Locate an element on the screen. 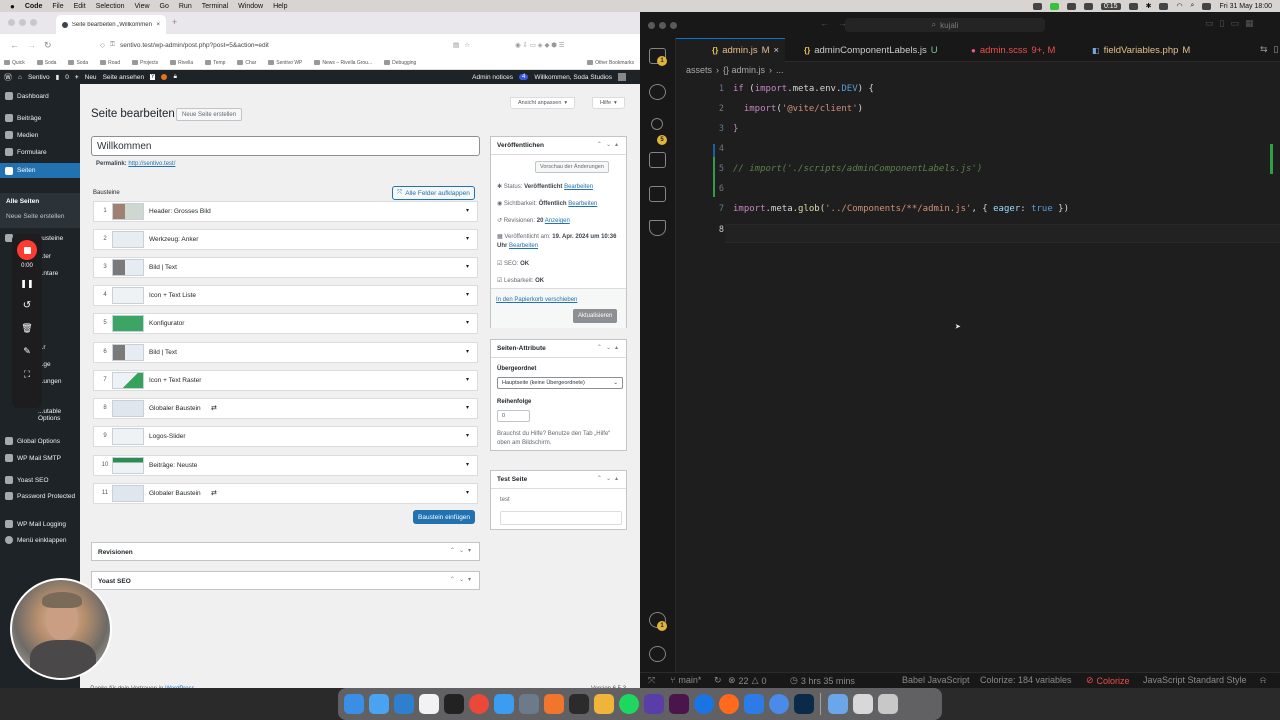 The height and width of the screenshot is (720, 1280). new-tab-icon: + is located at coordinates (174, 22).